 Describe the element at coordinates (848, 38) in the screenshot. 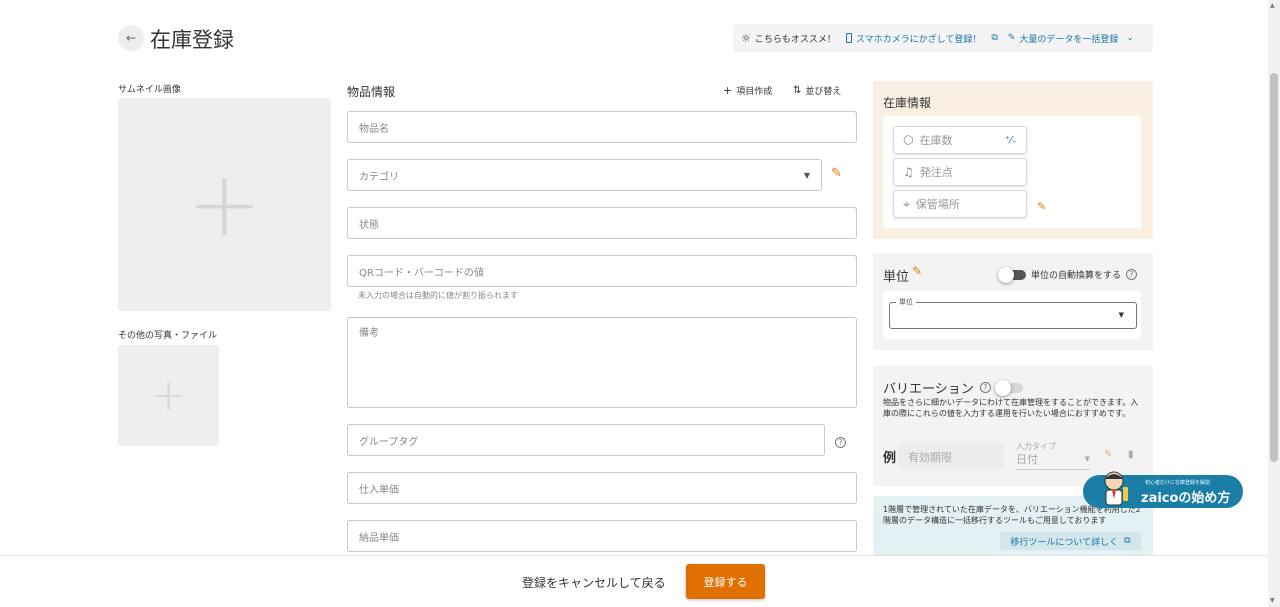

I see `smartphone-icon` at that location.